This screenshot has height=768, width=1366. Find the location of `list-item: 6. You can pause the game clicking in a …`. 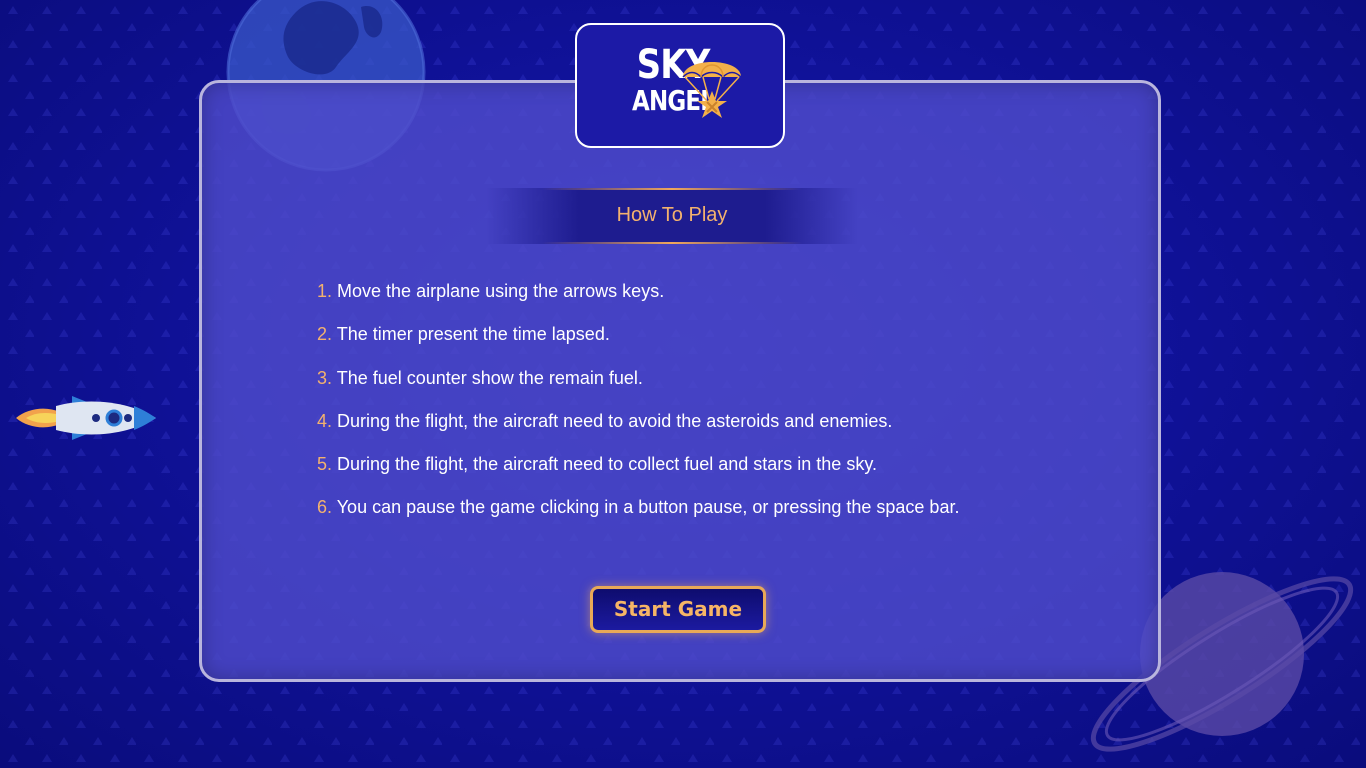

list-item: 6. You can pause the game clicking in a … is located at coordinates (638, 515).